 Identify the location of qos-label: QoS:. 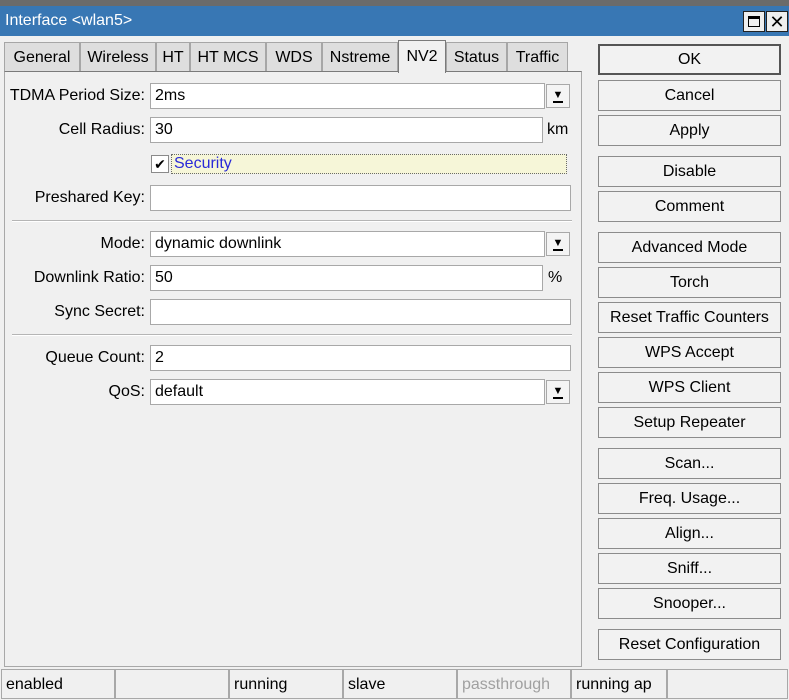
(126, 391).